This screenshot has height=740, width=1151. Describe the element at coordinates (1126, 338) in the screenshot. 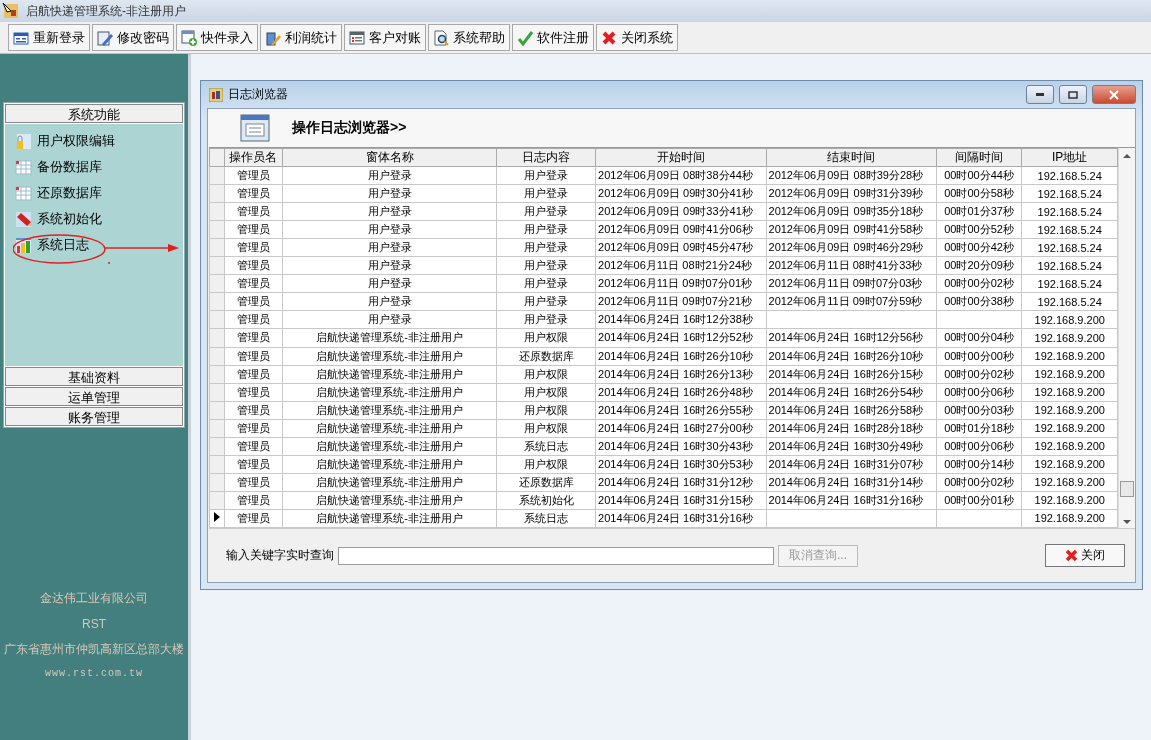

I see `scrollbar` at that location.